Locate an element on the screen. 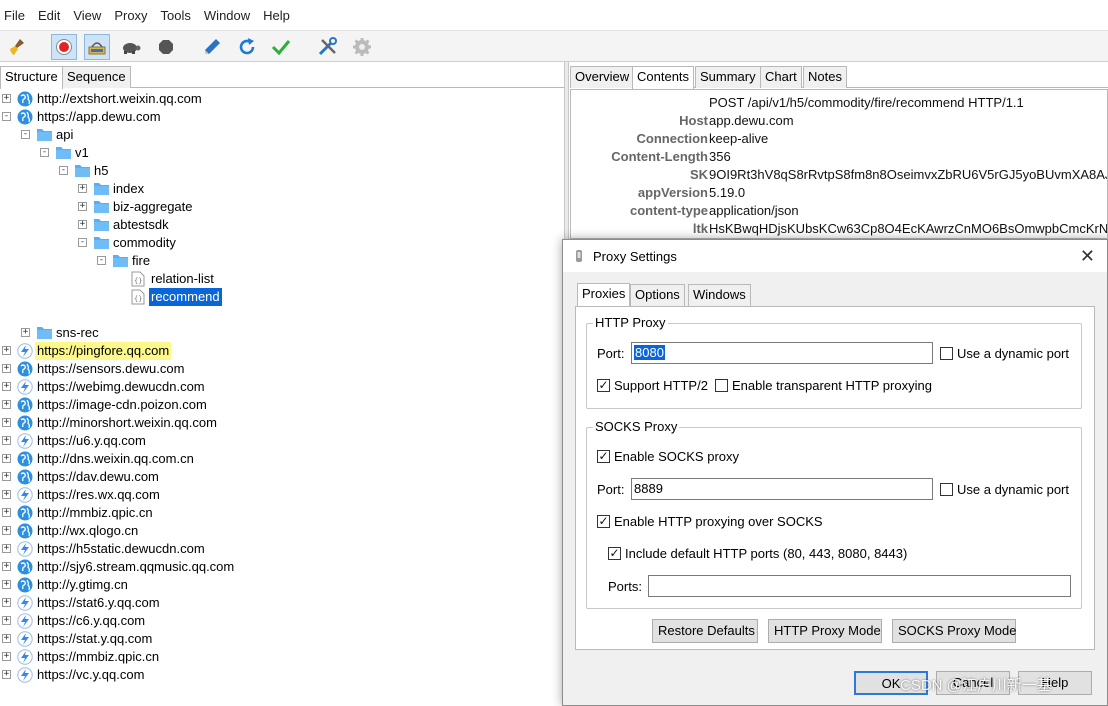 The height and width of the screenshot is (706, 1108). record-icon is located at coordinates (64, 47).